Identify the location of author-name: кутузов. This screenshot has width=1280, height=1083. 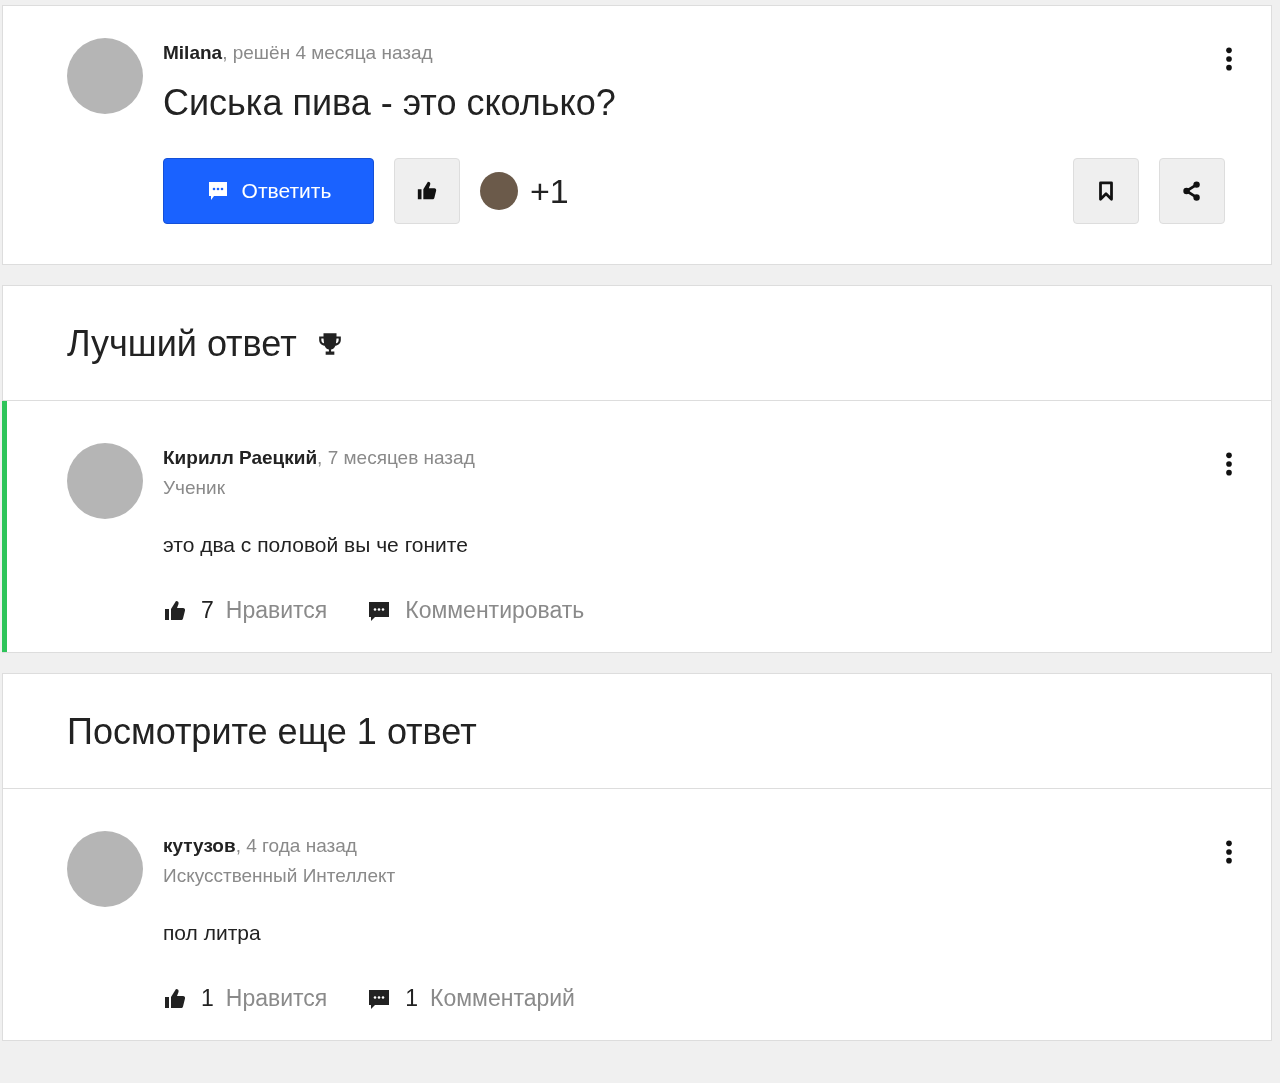
(199, 845).